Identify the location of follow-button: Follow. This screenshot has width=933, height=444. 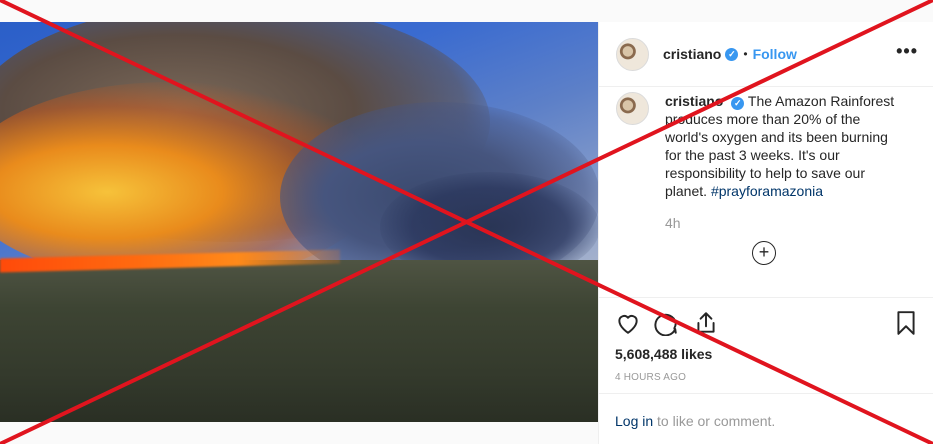
(775, 54).